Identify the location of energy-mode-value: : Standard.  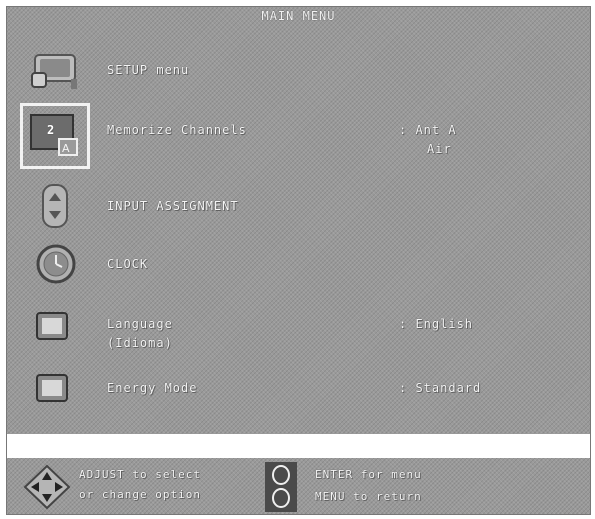
(440, 388).